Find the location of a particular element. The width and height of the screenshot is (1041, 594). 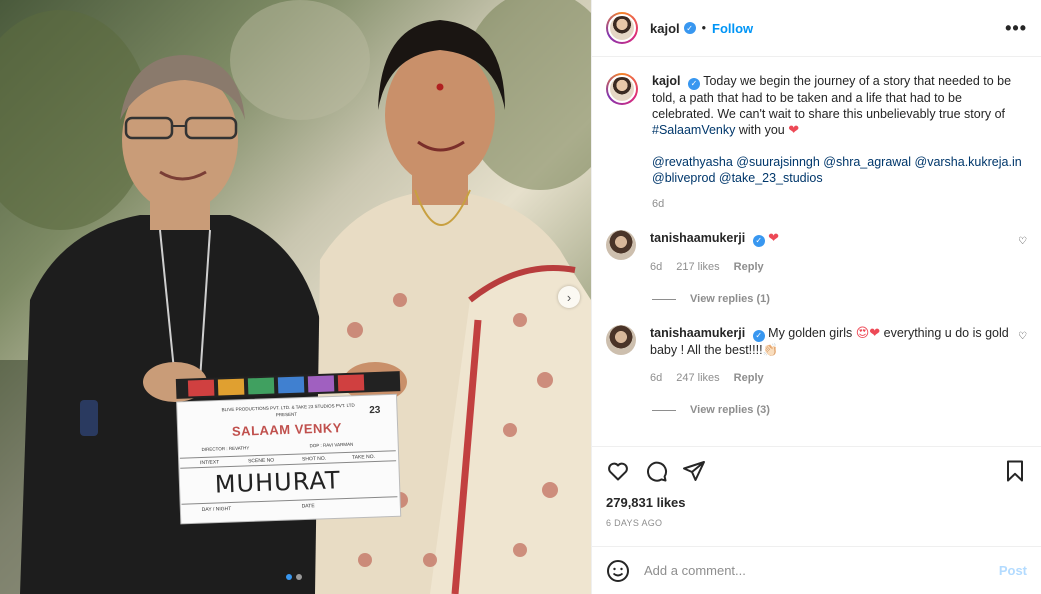

share-paper-plane-icon is located at coordinates (694, 471).